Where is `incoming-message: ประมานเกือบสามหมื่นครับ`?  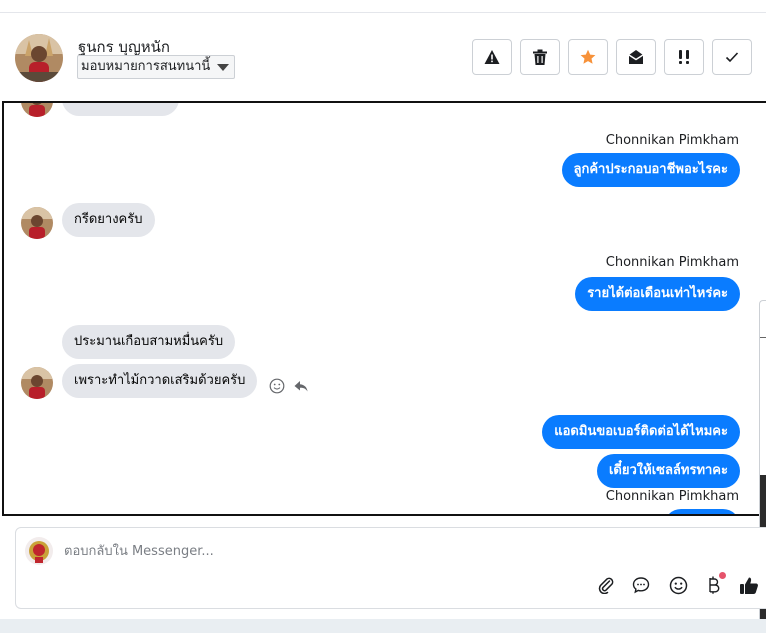
incoming-message: ประมานเกือบสามหมื่นครับ is located at coordinates (149, 342).